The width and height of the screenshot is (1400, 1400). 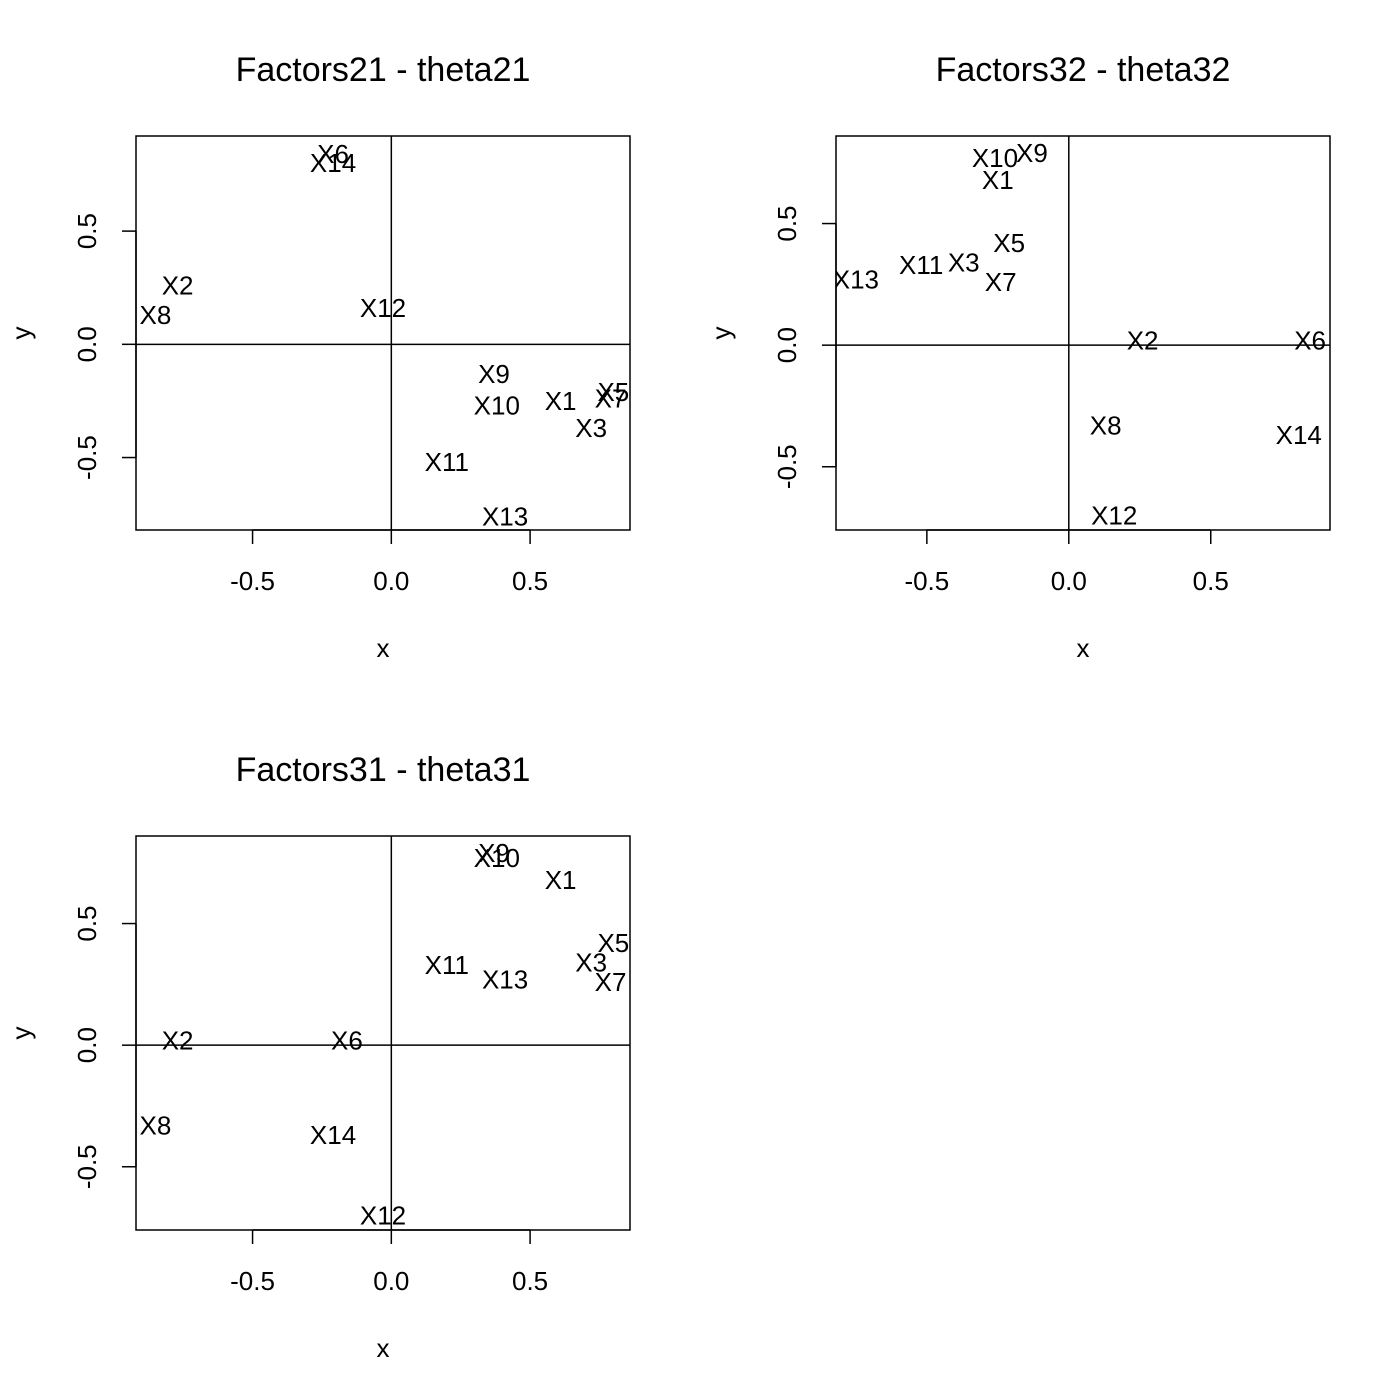 What do you see at coordinates (383, 770) in the screenshot?
I see `chart-title: Factors31 - theta31` at bounding box center [383, 770].